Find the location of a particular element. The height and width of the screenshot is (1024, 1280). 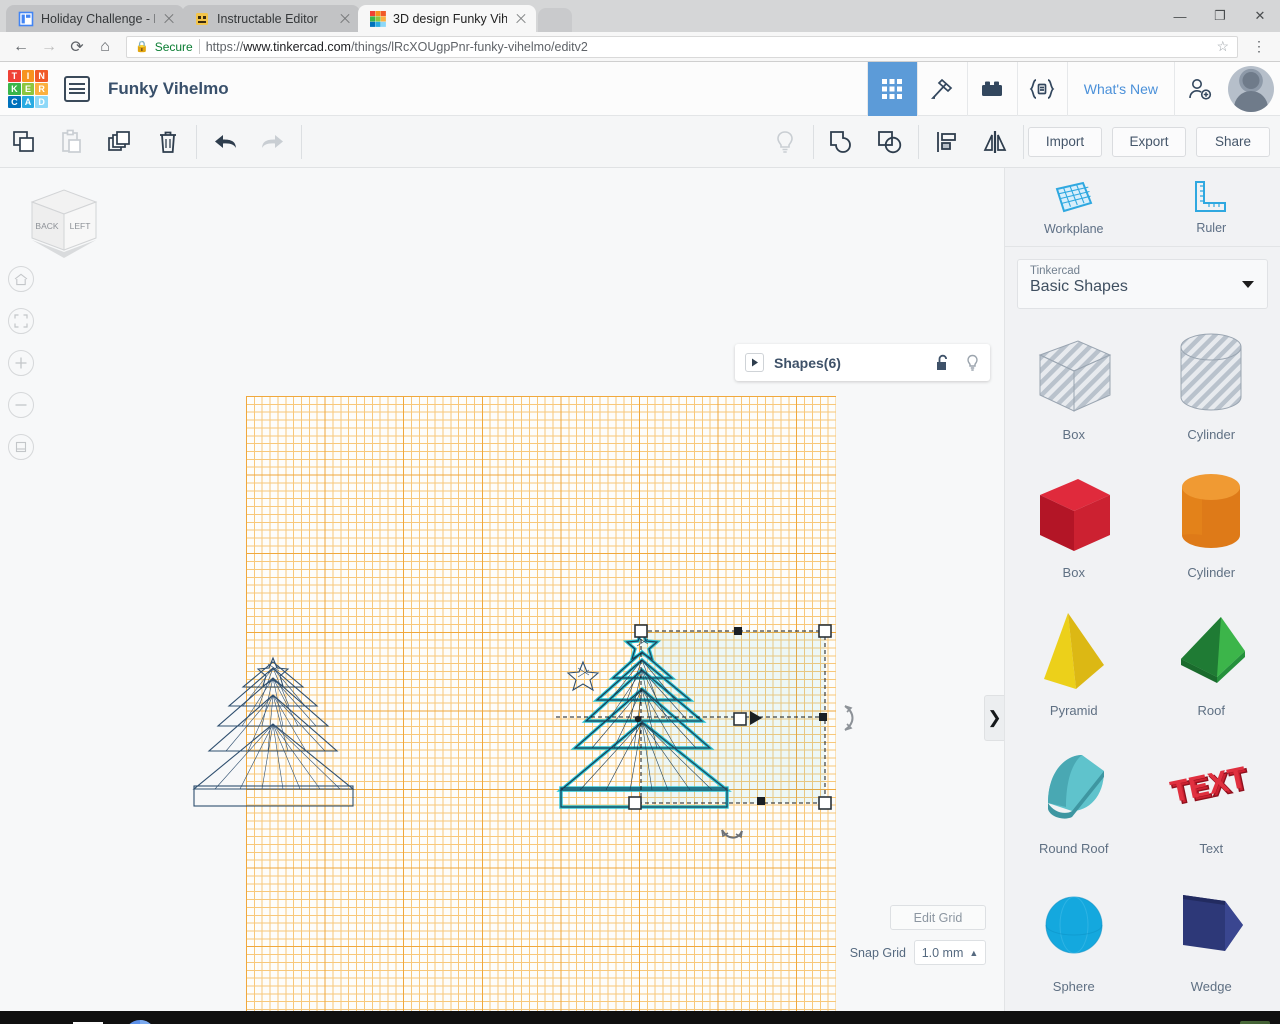

shape-item-roof: Roof is located at coordinates (1211, 664).